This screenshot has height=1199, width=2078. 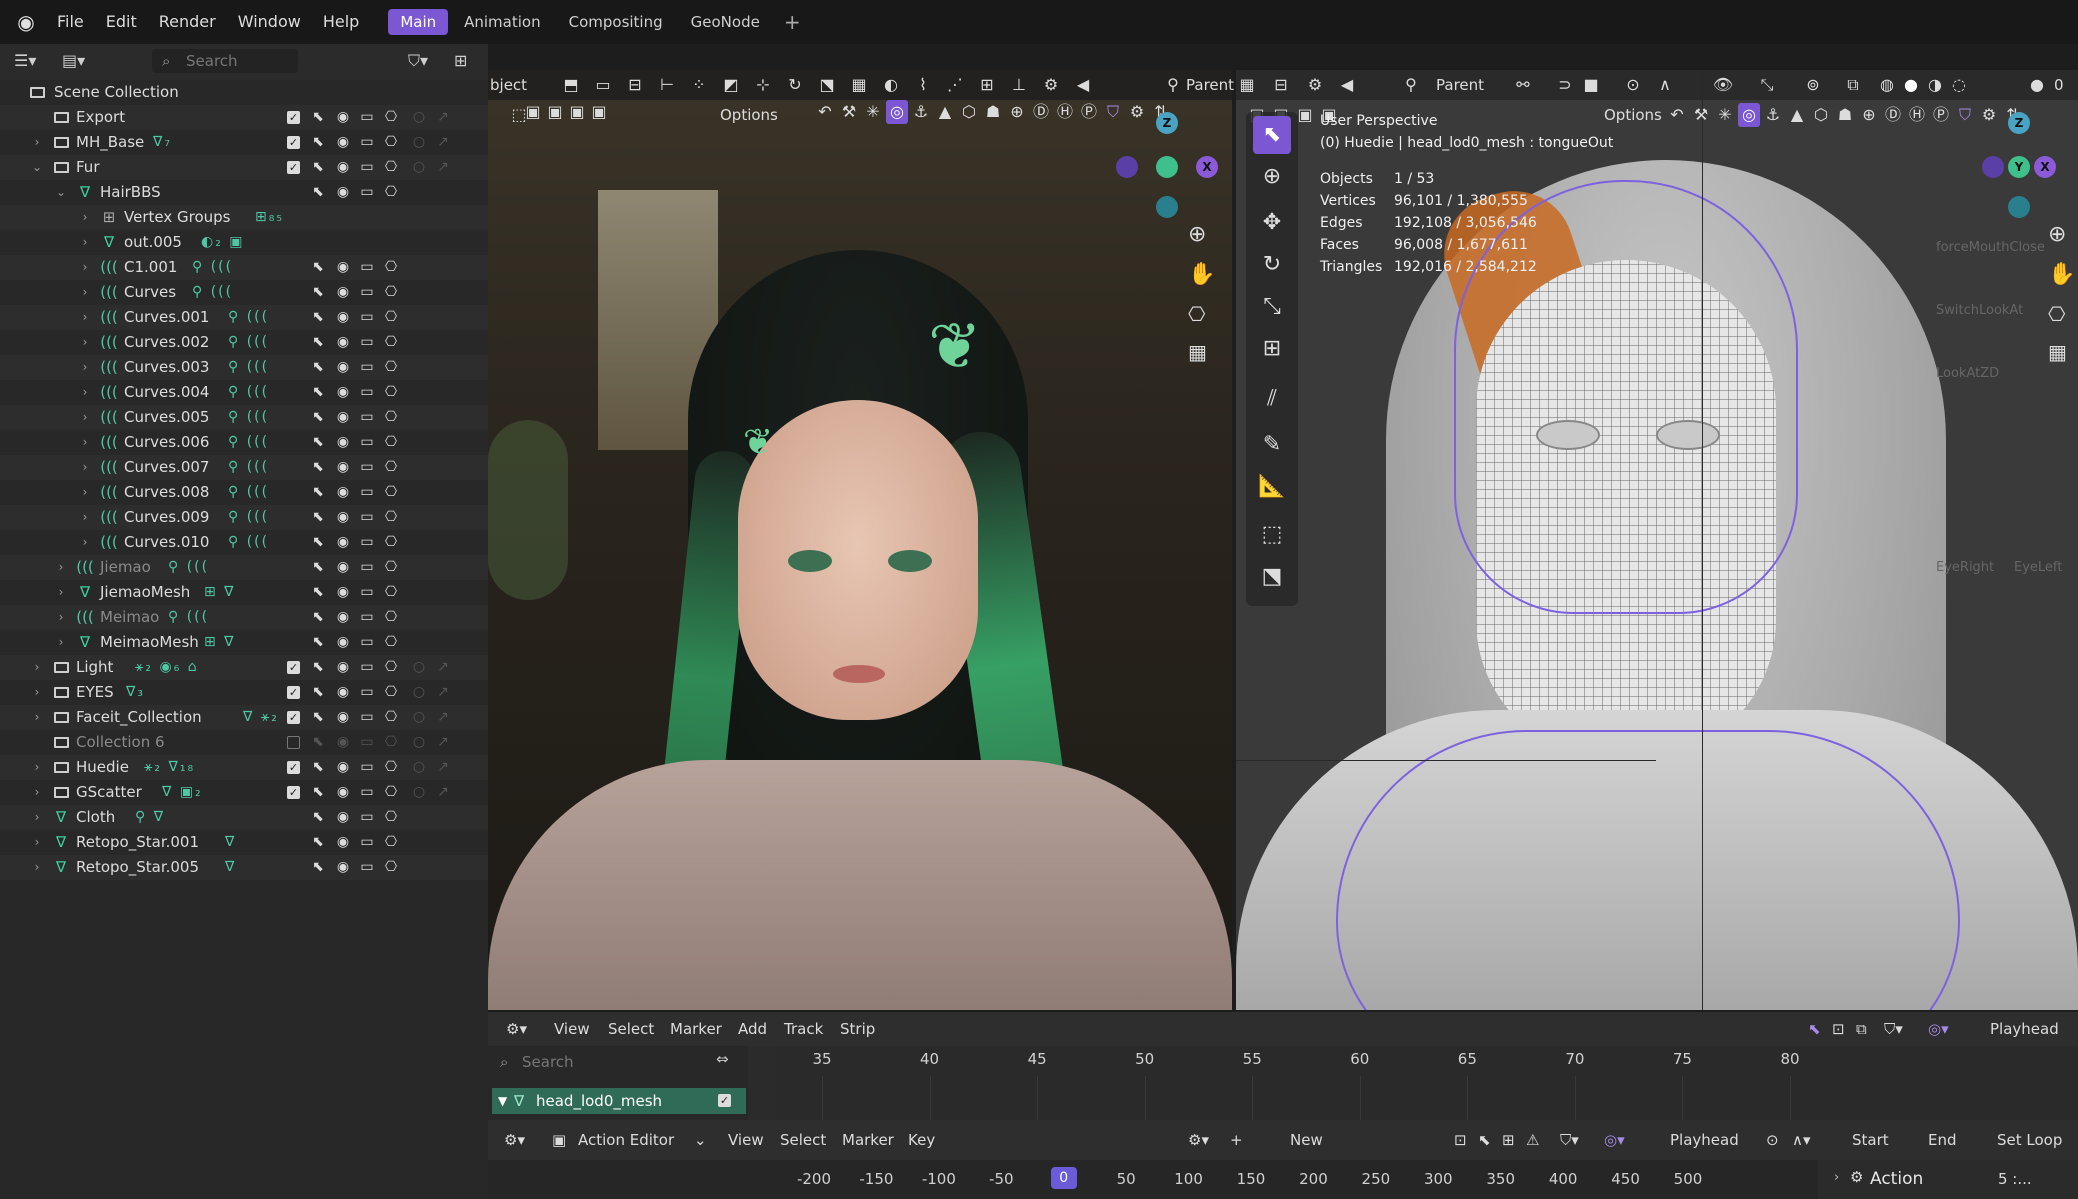 What do you see at coordinates (244, 317) in the screenshot?
I see `outliner-row: › (((Curves.001 ⚲ (((⬉ ◉ ▭ ⎔` at bounding box center [244, 317].